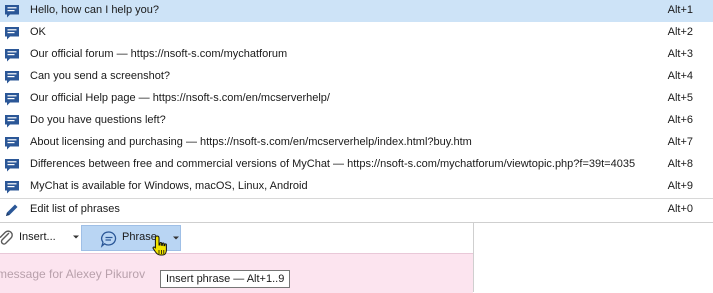 The width and height of the screenshot is (713, 293). I want to click on edit-phrases-label: Edit list of phrases, so click(75, 209).